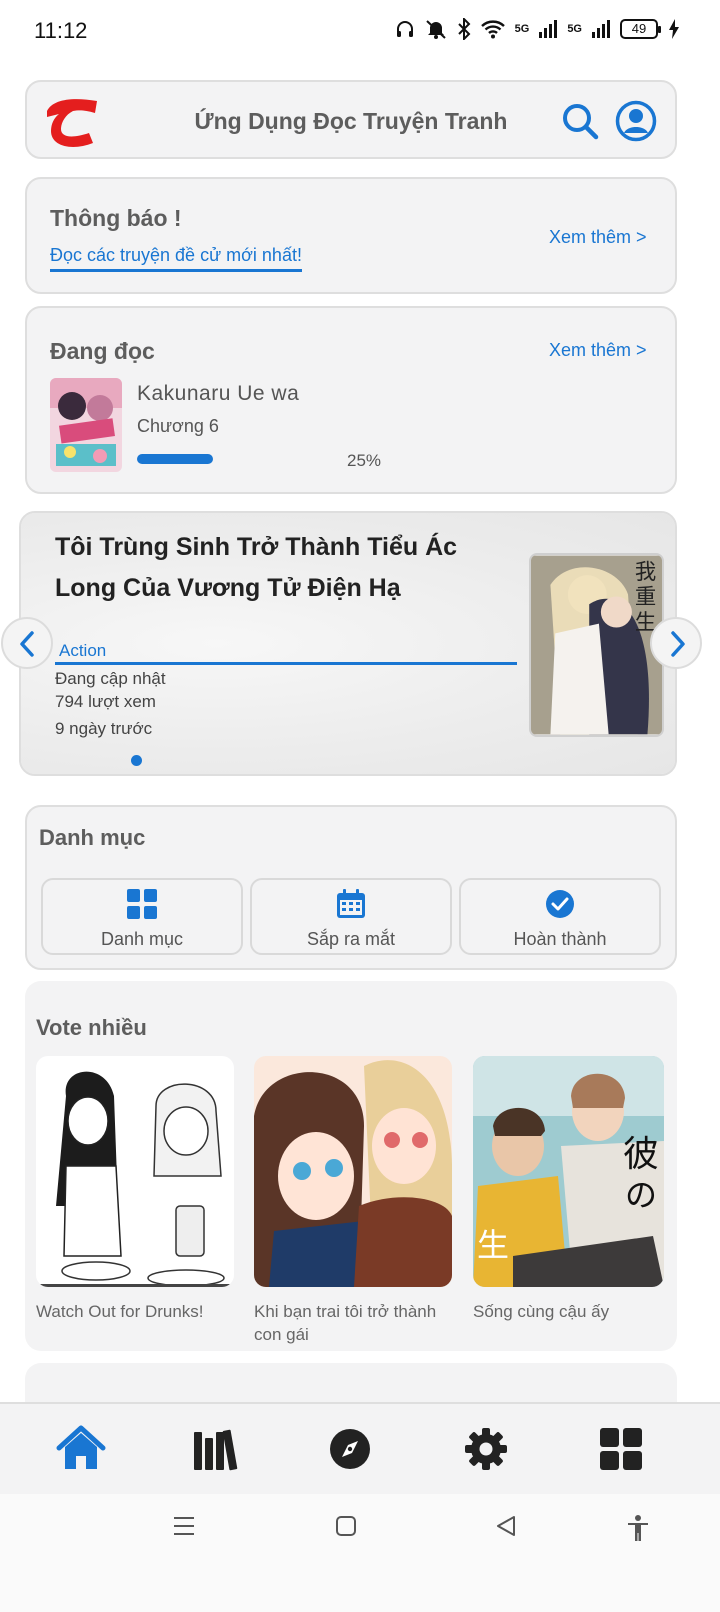 The height and width of the screenshot is (1612, 720). Describe the element at coordinates (110, 678) in the screenshot. I see `featured-status: Đang cập nhật` at that location.